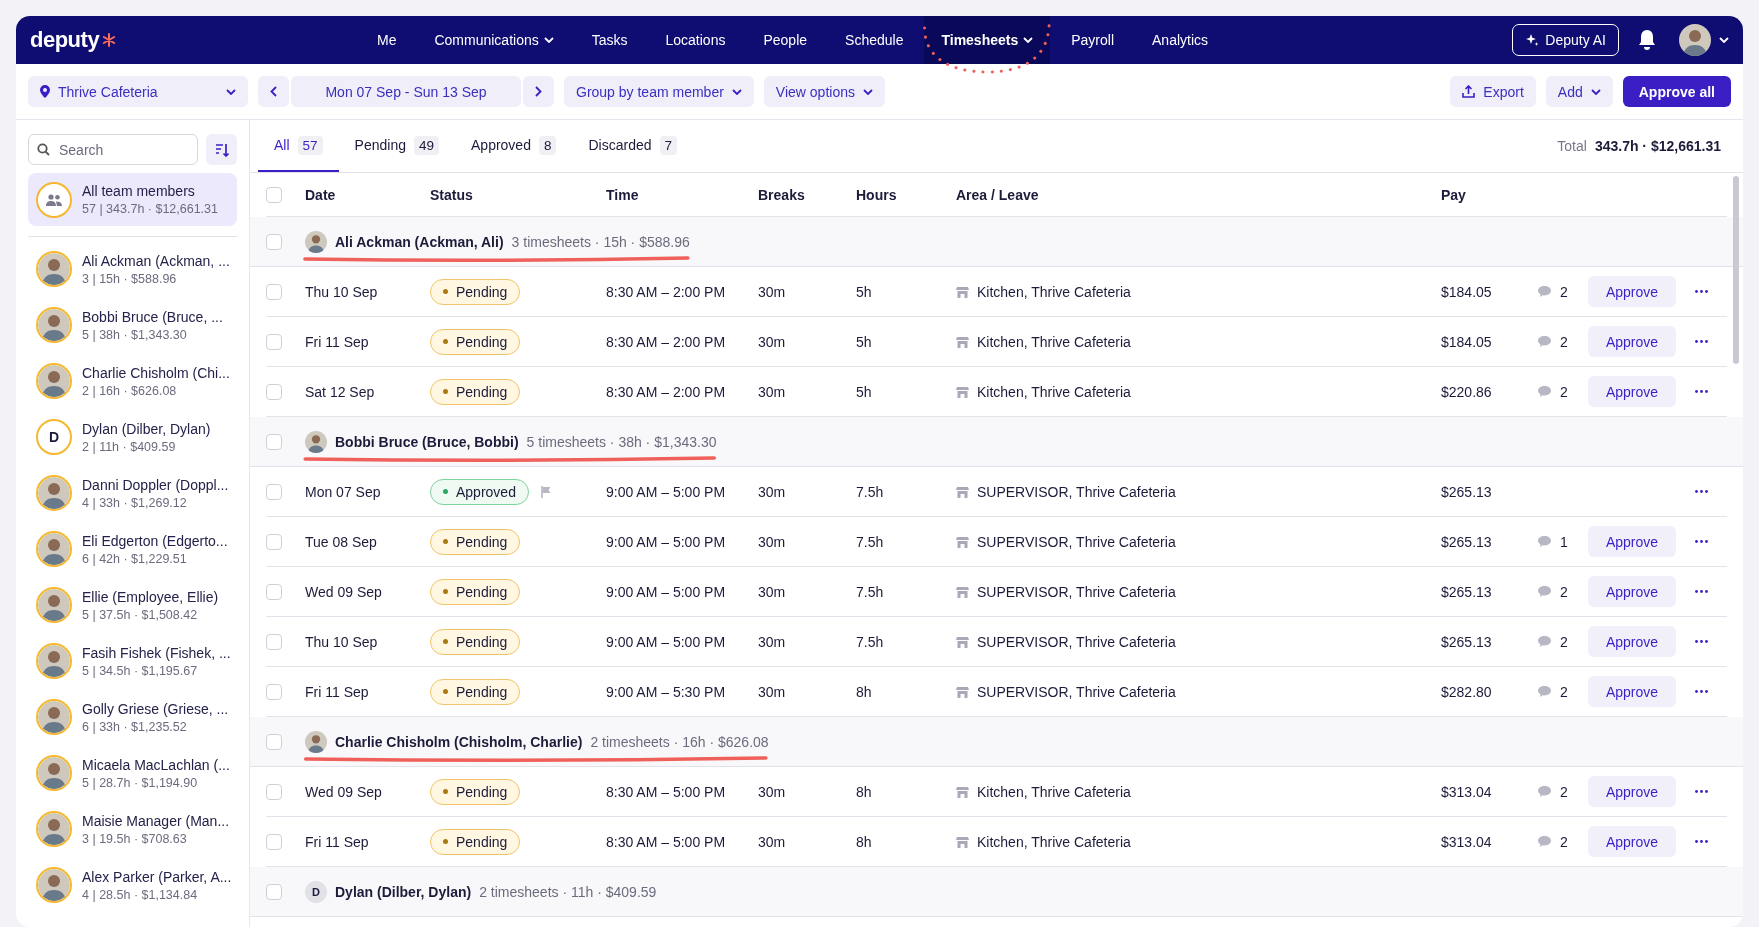 The width and height of the screenshot is (1759, 927). Describe the element at coordinates (1647, 40) in the screenshot. I see `bell-icon` at that location.